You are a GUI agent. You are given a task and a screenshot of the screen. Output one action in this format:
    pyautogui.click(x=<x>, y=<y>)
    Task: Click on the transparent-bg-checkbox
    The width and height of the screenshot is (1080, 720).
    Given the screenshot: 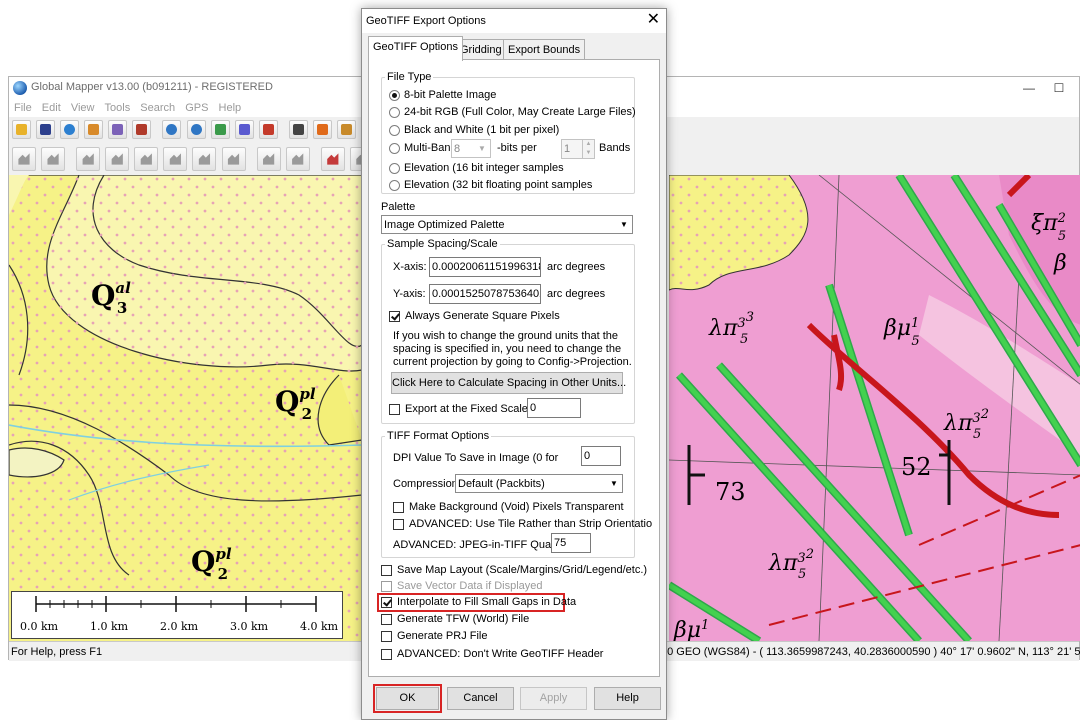 What is the action you would take?
    pyautogui.click(x=398, y=507)
    